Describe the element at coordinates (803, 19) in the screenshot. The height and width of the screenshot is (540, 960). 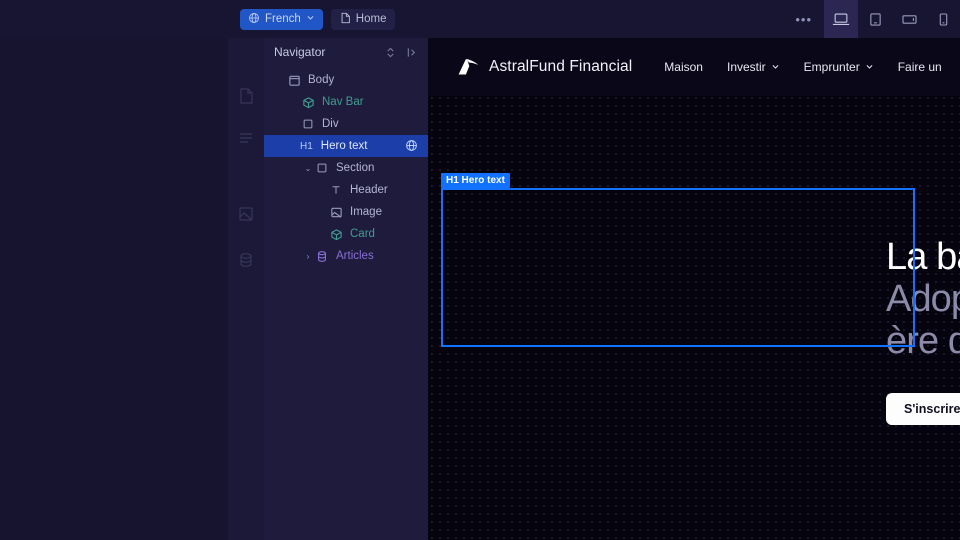
I see `overflow-menu-button: •••` at that location.